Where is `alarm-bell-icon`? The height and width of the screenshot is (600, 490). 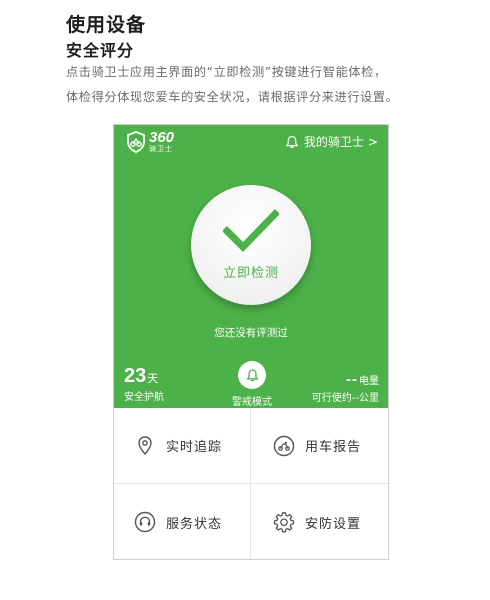
alarm-bell-icon is located at coordinates (252, 374).